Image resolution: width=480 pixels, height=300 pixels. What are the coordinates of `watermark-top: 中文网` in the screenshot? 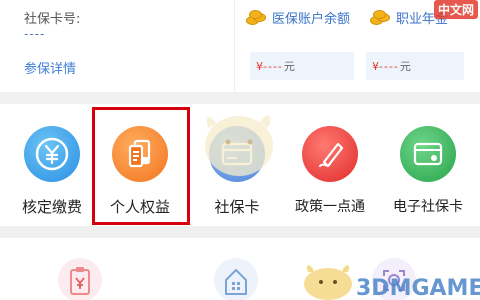 It's located at (455, 9).